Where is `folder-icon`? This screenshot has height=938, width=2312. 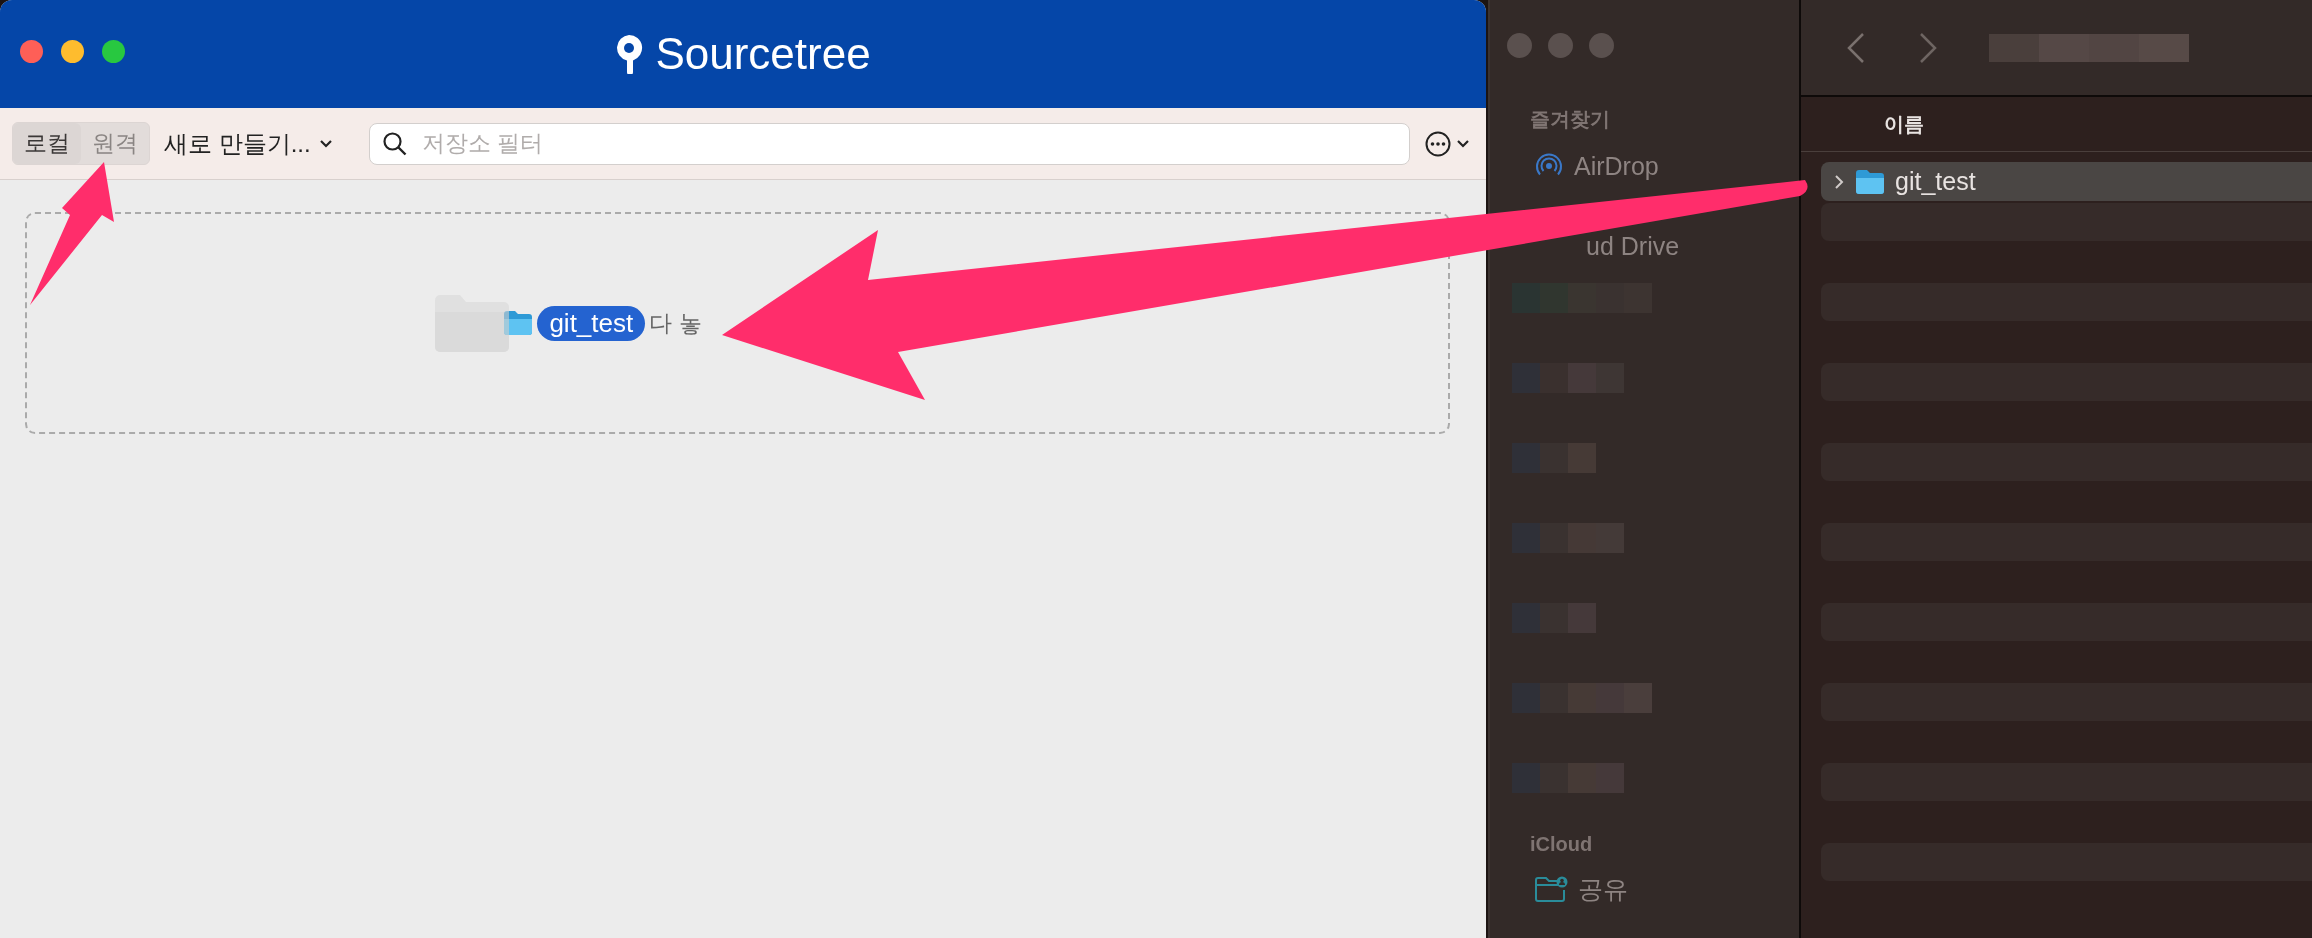
folder-icon is located at coordinates (1870, 181).